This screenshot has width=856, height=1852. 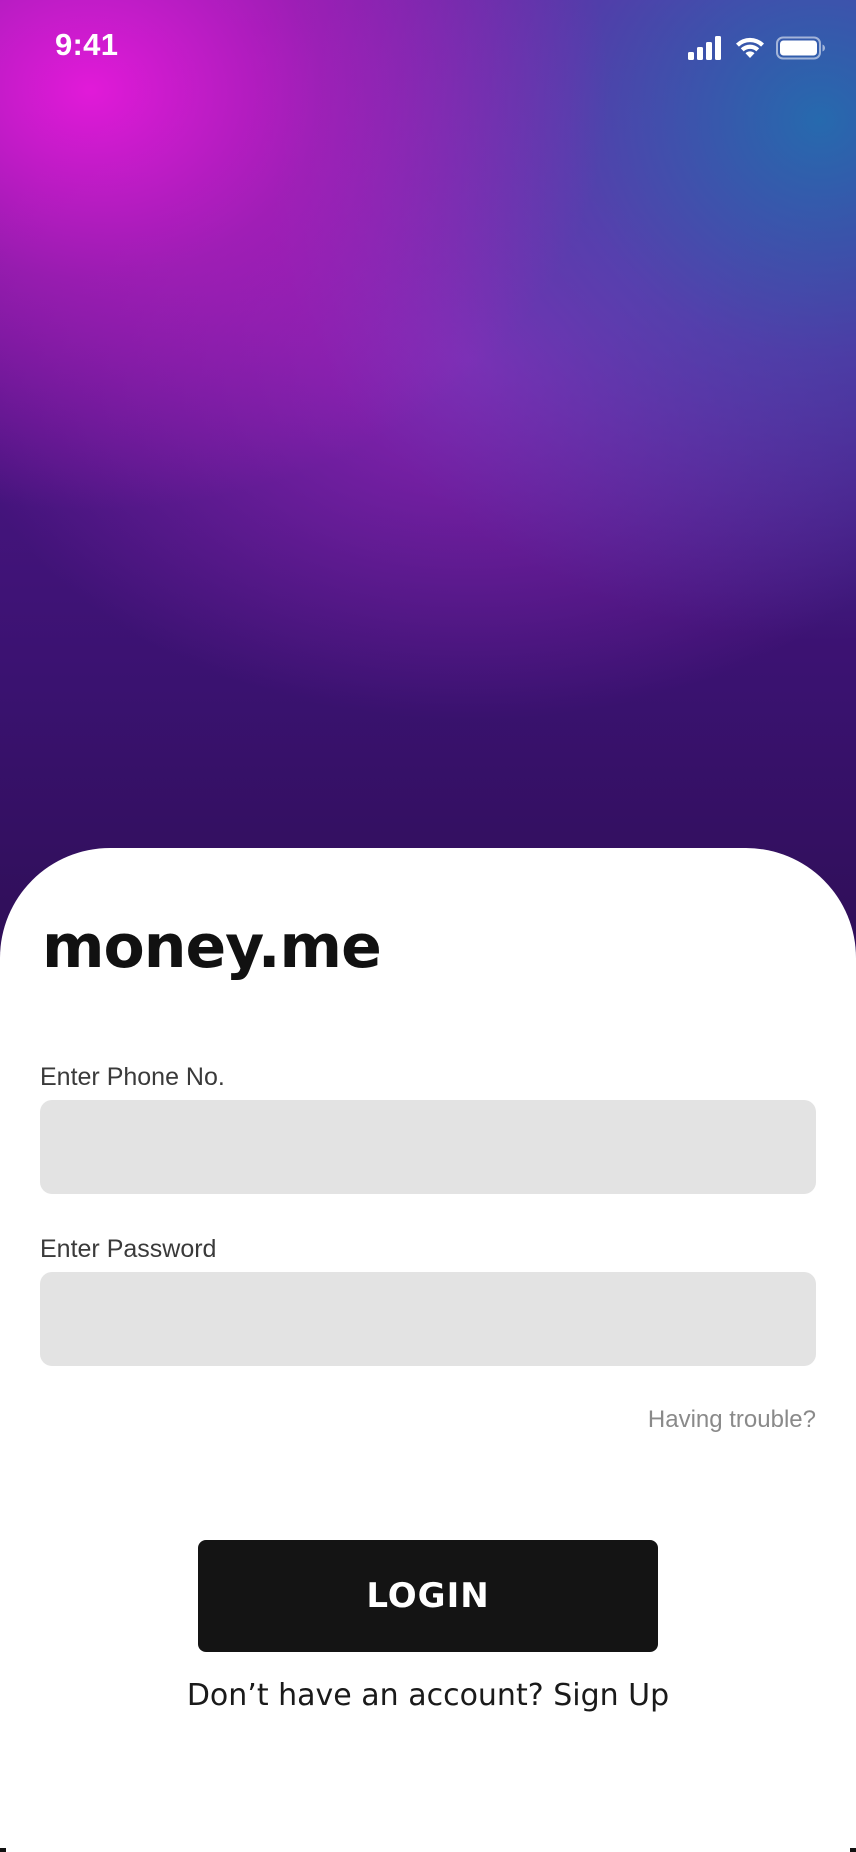 I want to click on status-bar: 9:41, so click(x=428, y=48).